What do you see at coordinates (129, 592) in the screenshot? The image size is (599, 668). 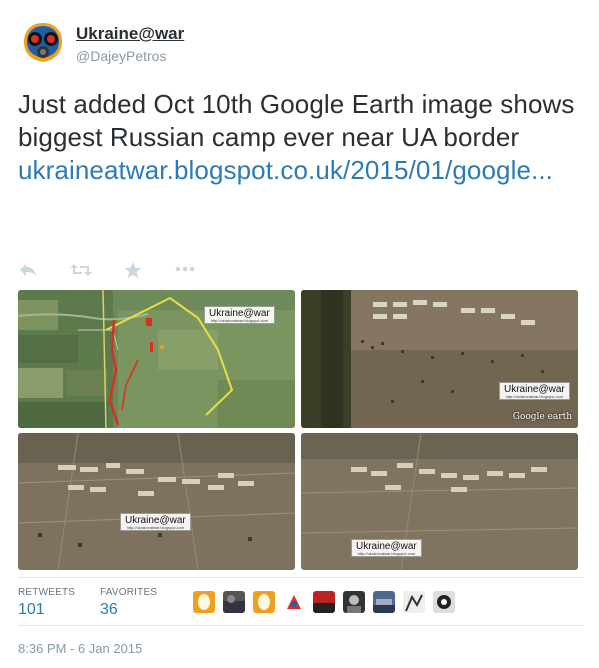 I see `favorites-label: FAVORITES` at bounding box center [129, 592].